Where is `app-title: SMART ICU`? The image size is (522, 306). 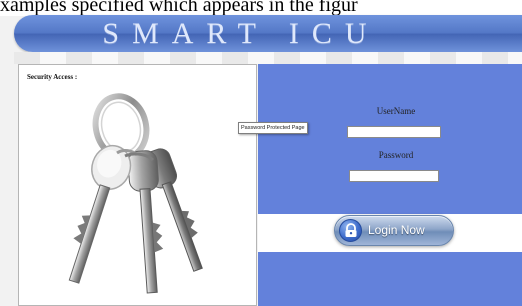 app-title: SMART ICU is located at coordinates (241, 33).